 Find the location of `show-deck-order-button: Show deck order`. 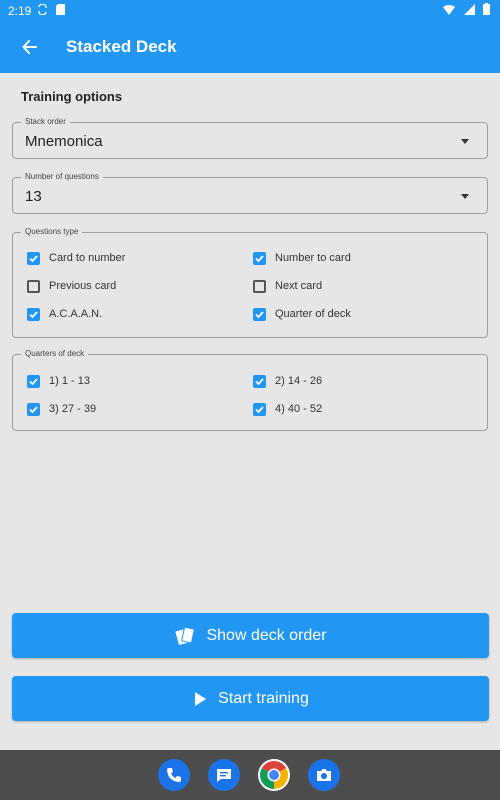

show-deck-order-button: Show deck order is located at coordinates (250, 635).